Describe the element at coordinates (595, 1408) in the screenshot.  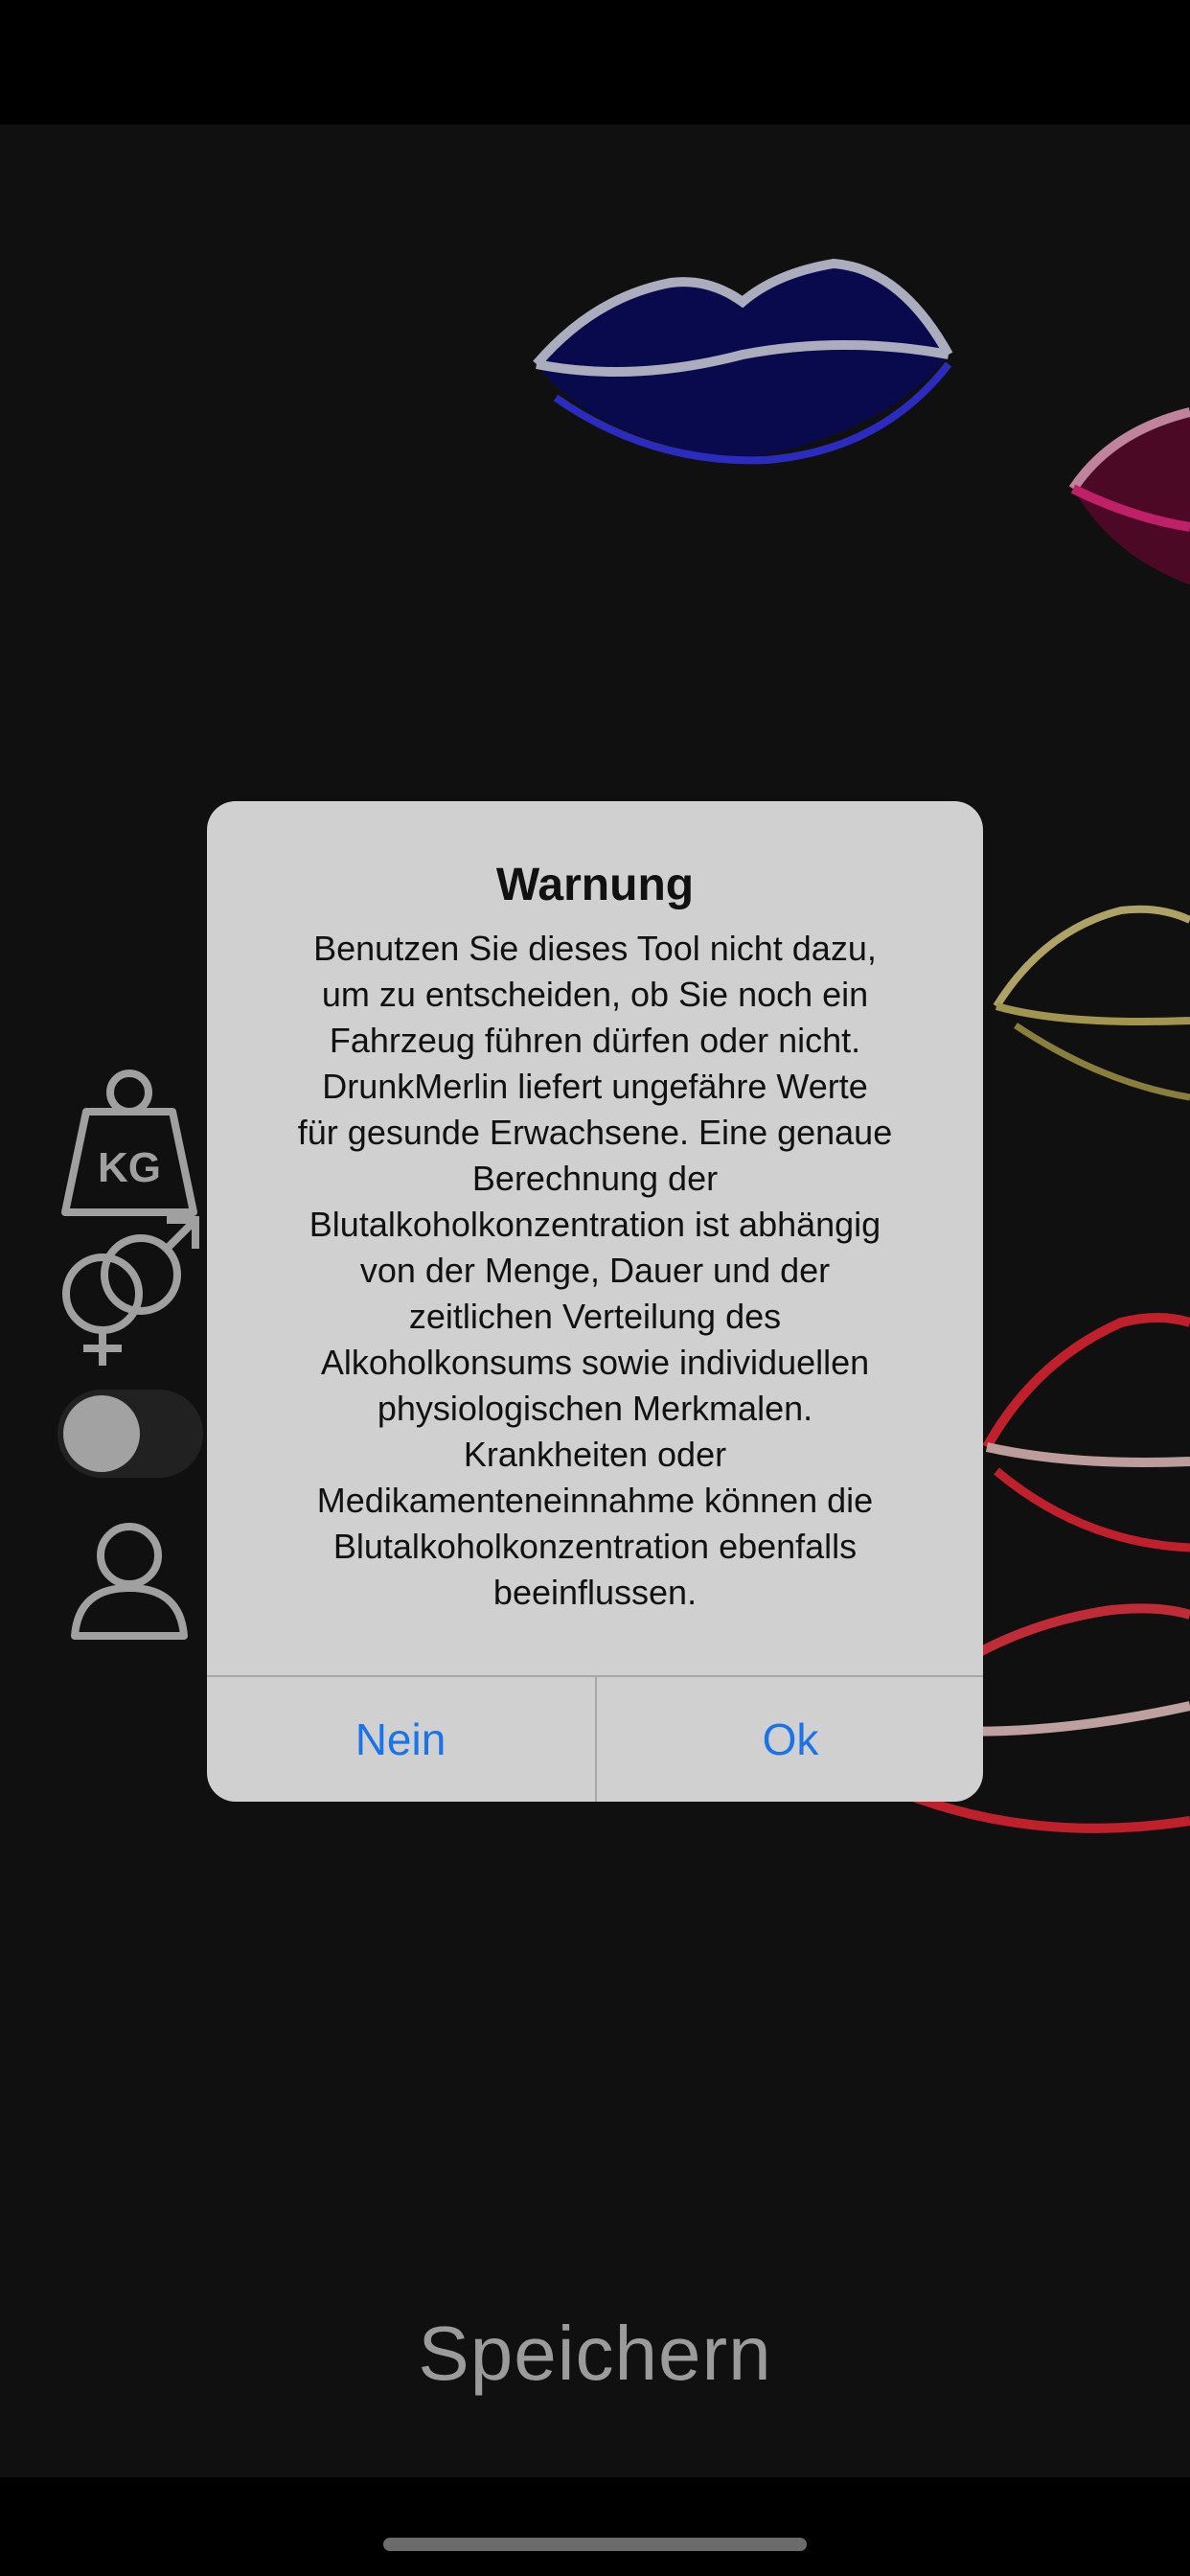
I see `dialog-message-line: physiologischen Merkmalen.` at that location.